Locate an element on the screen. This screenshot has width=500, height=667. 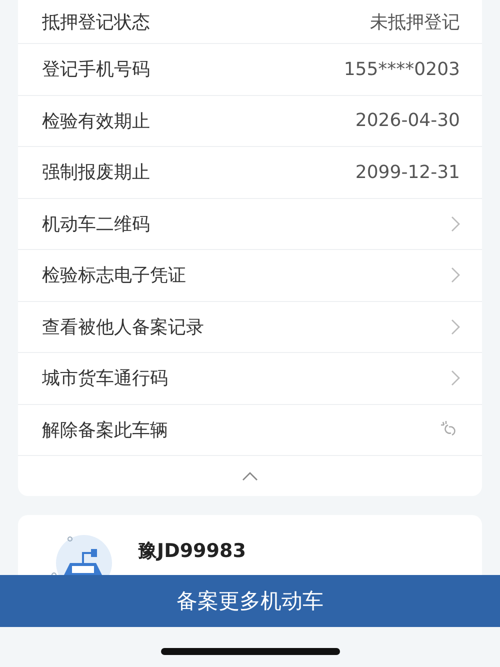
vehicle-card: 豫JD99983 is located at coordinates (250, 545).